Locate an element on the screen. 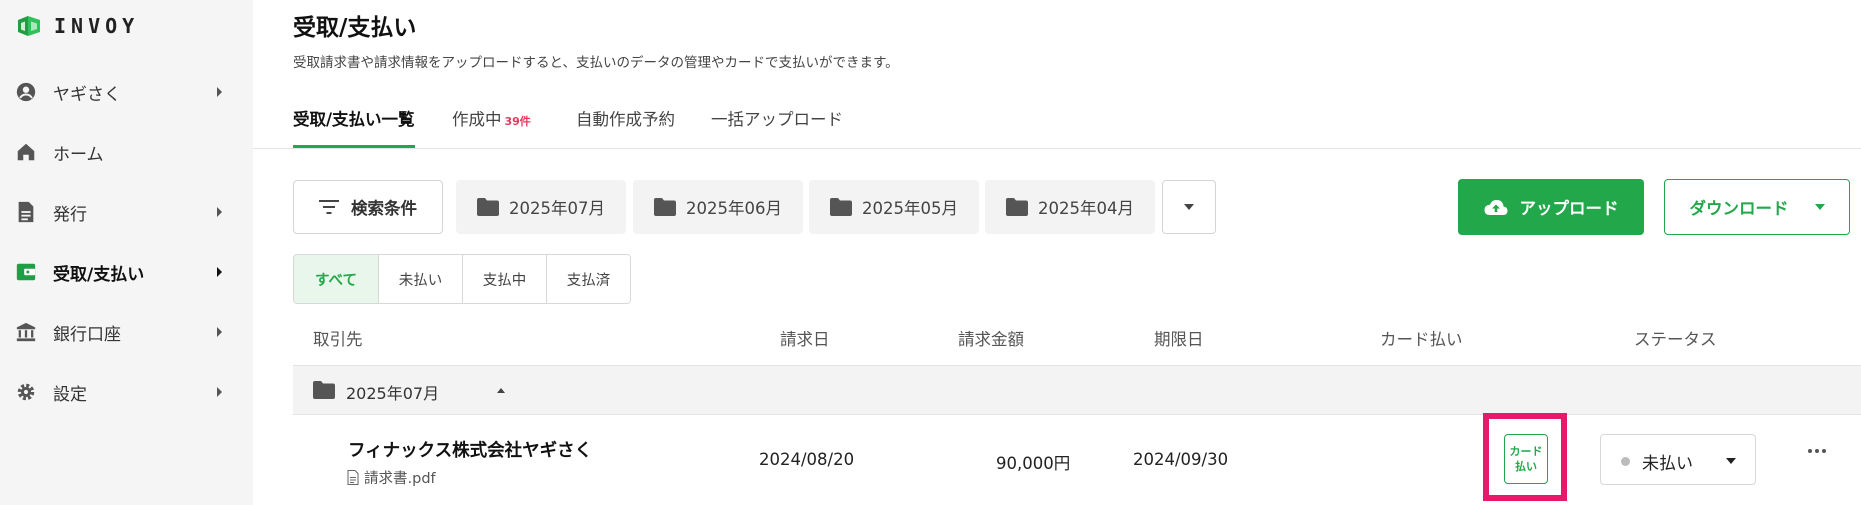 Image resolution: width=1861 pixels, height=505 pixels. month-folder-button: 2025年04月 is located at coordinates (1070, 207).